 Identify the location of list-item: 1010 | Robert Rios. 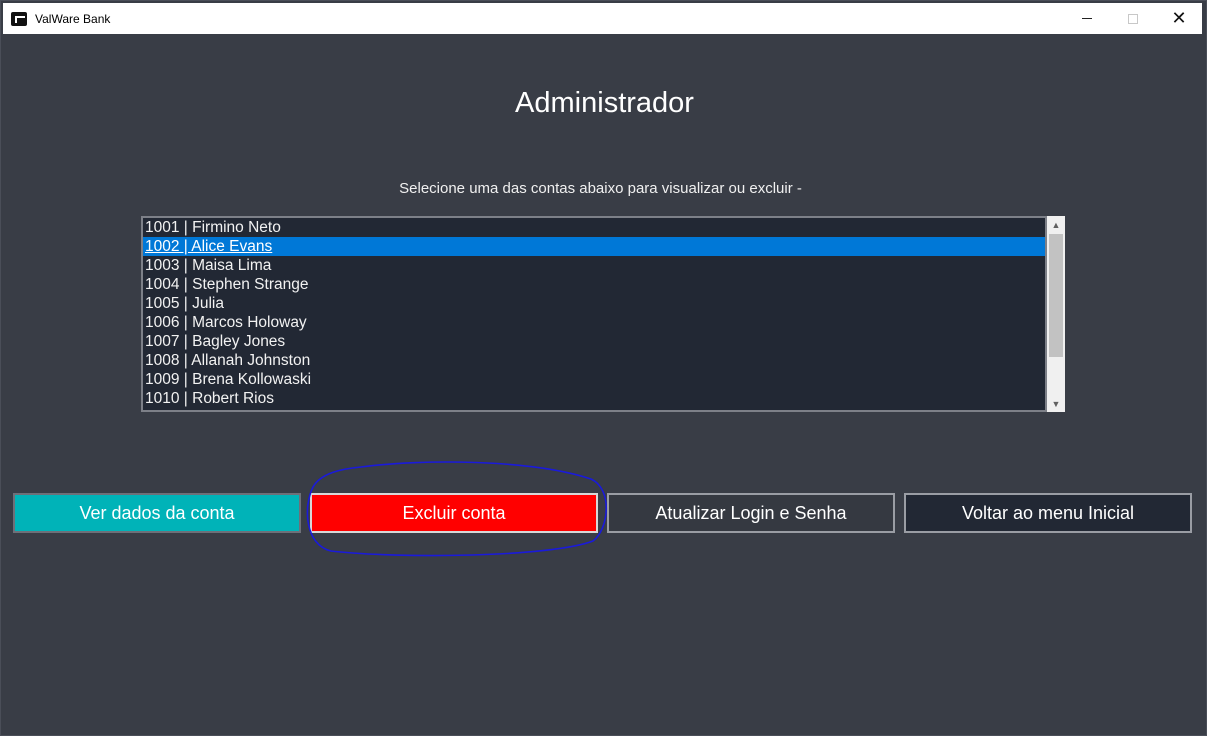
(594, 398).